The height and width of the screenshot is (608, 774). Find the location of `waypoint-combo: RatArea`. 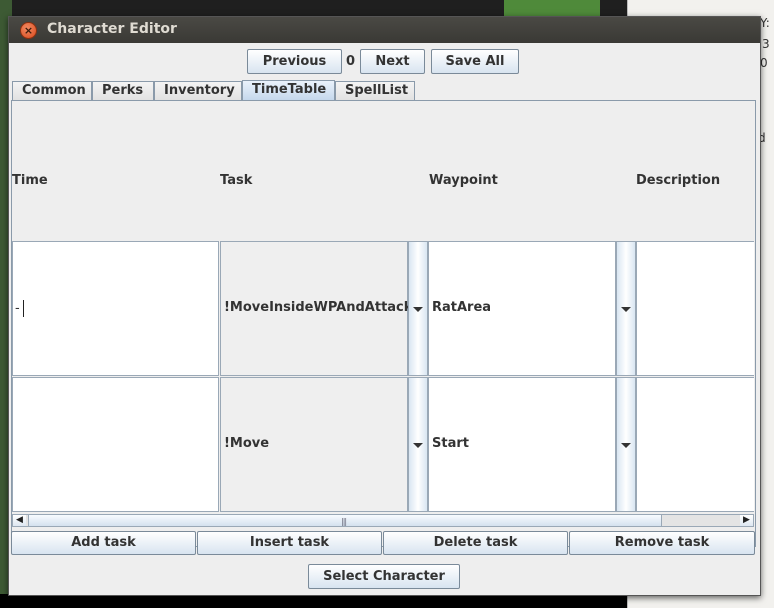

waypoint-combo: RatArea is located at coordinates (522, 308).